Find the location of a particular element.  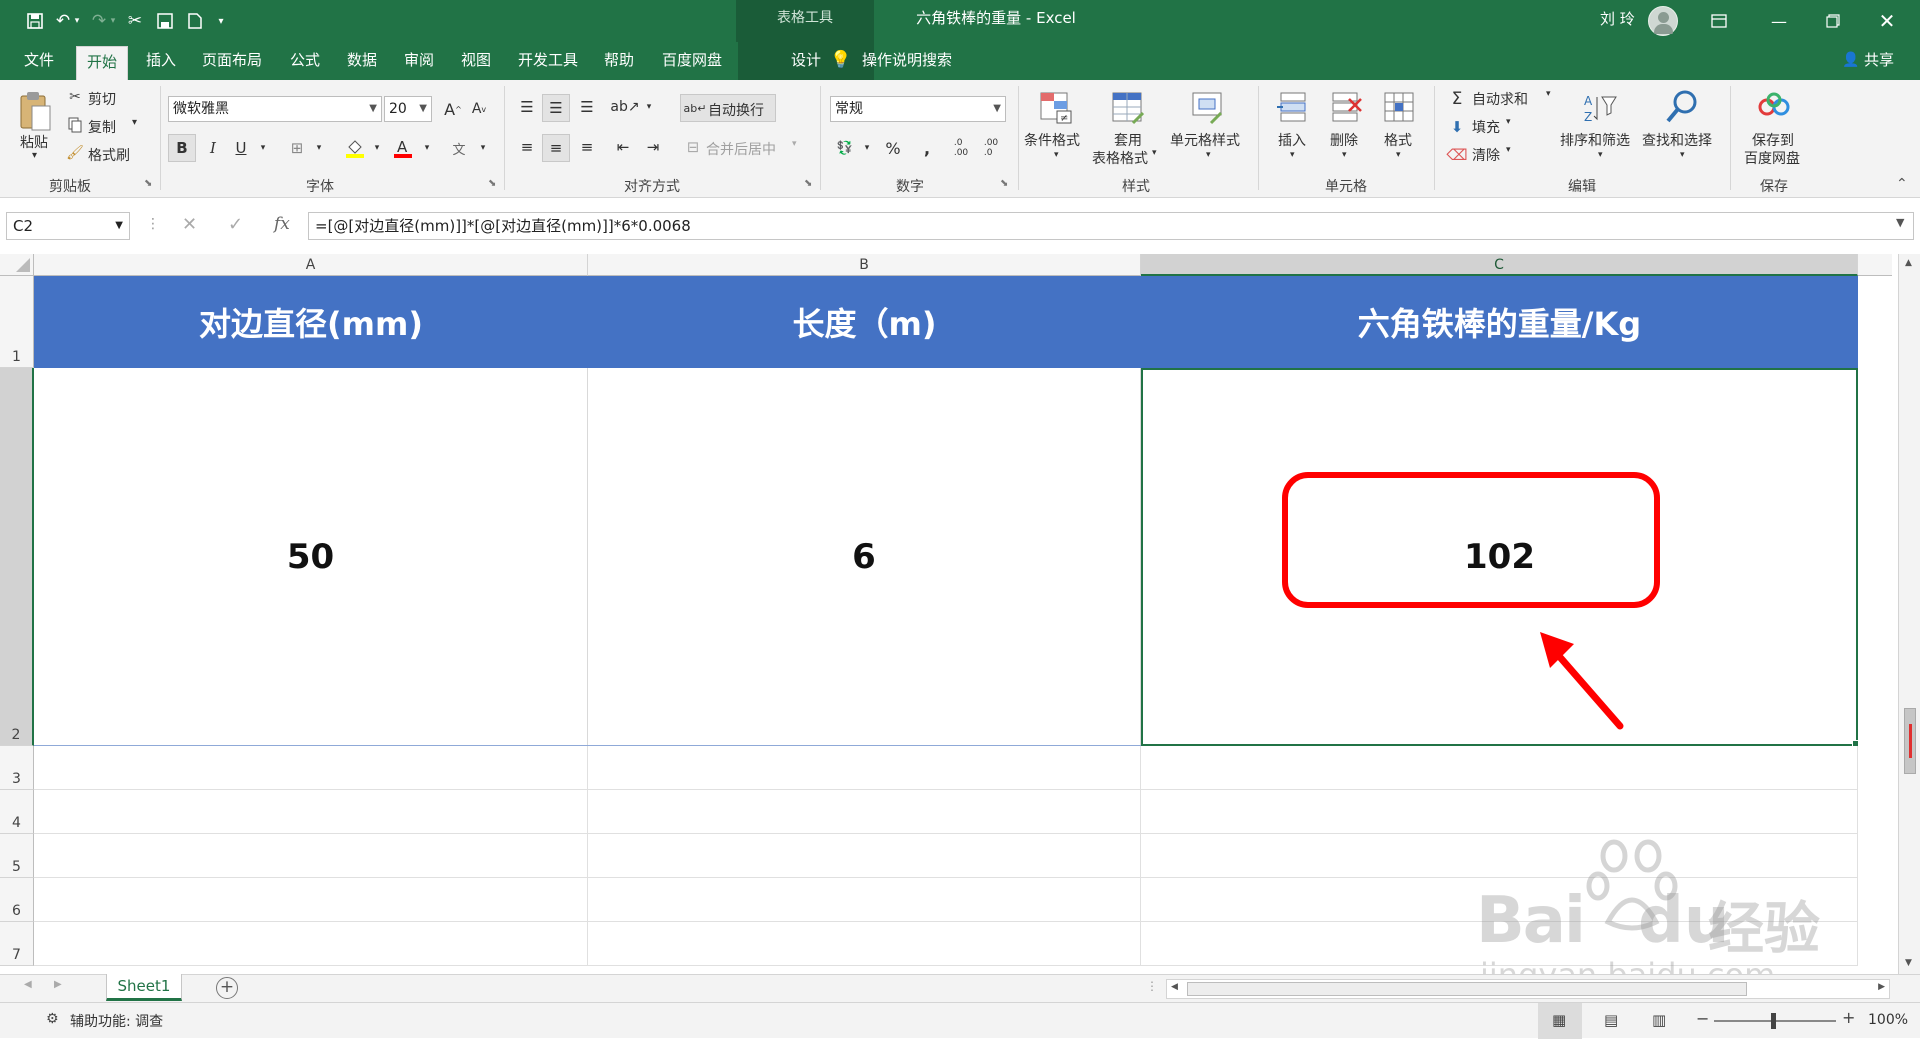

customize-quick-access-icon: ▾ is located at coordinates (221, 21).